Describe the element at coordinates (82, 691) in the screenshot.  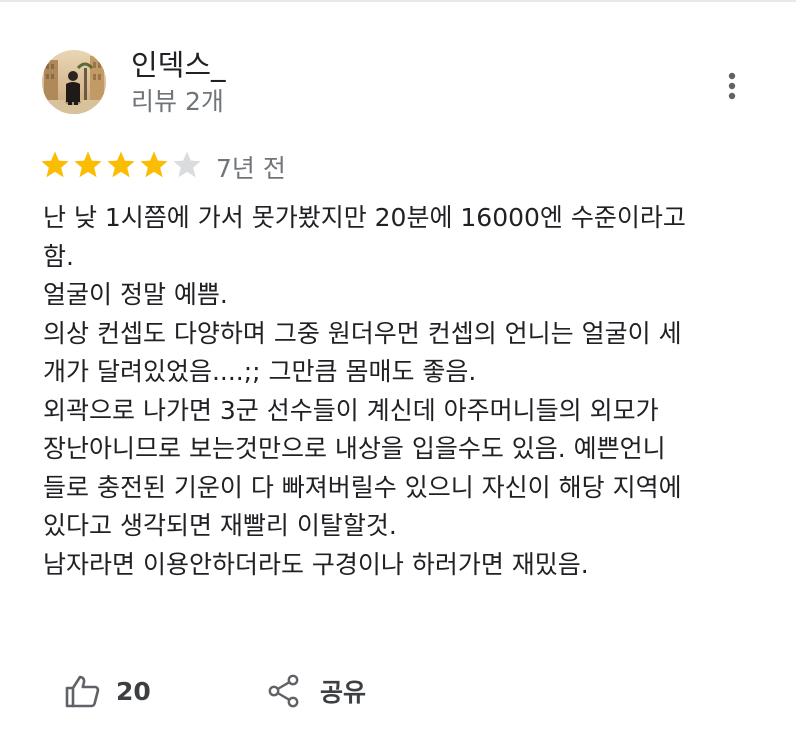
I see `thumbs-up-icon` at that location.